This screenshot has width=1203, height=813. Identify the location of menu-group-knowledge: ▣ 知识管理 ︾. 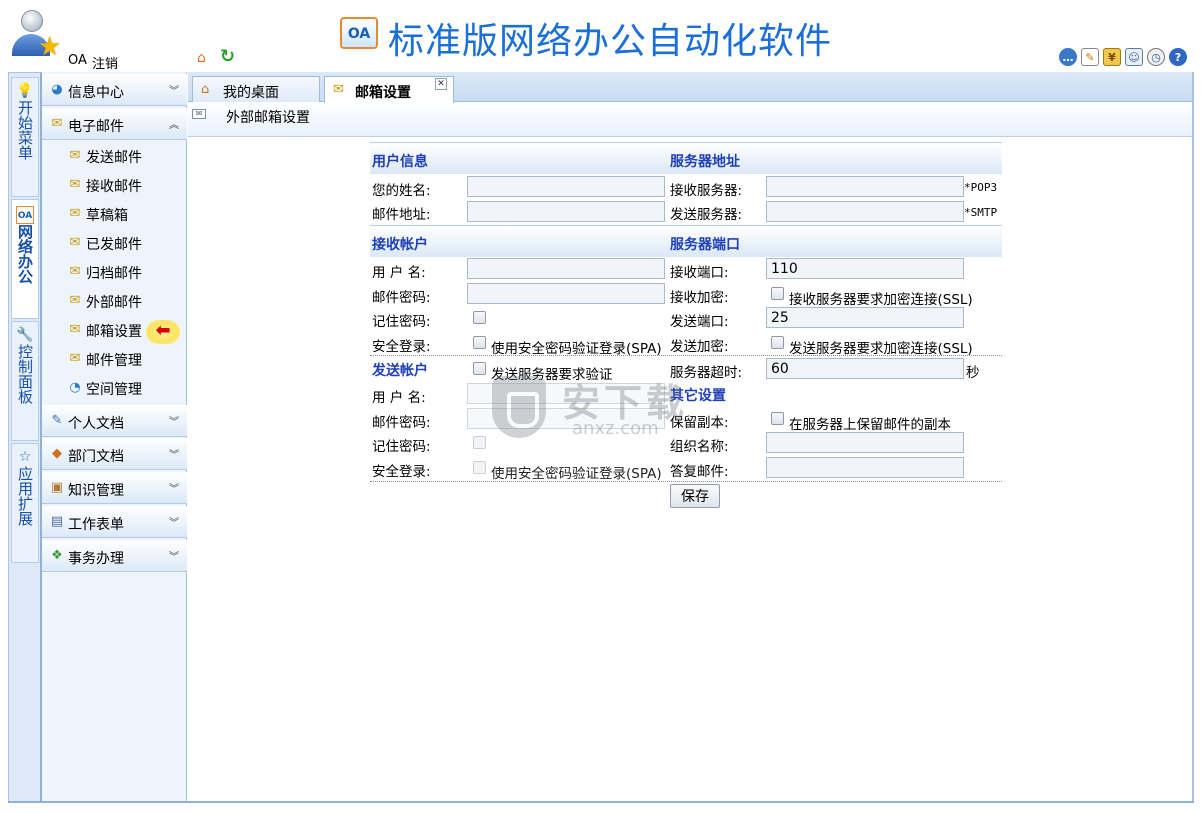
(114, 488).